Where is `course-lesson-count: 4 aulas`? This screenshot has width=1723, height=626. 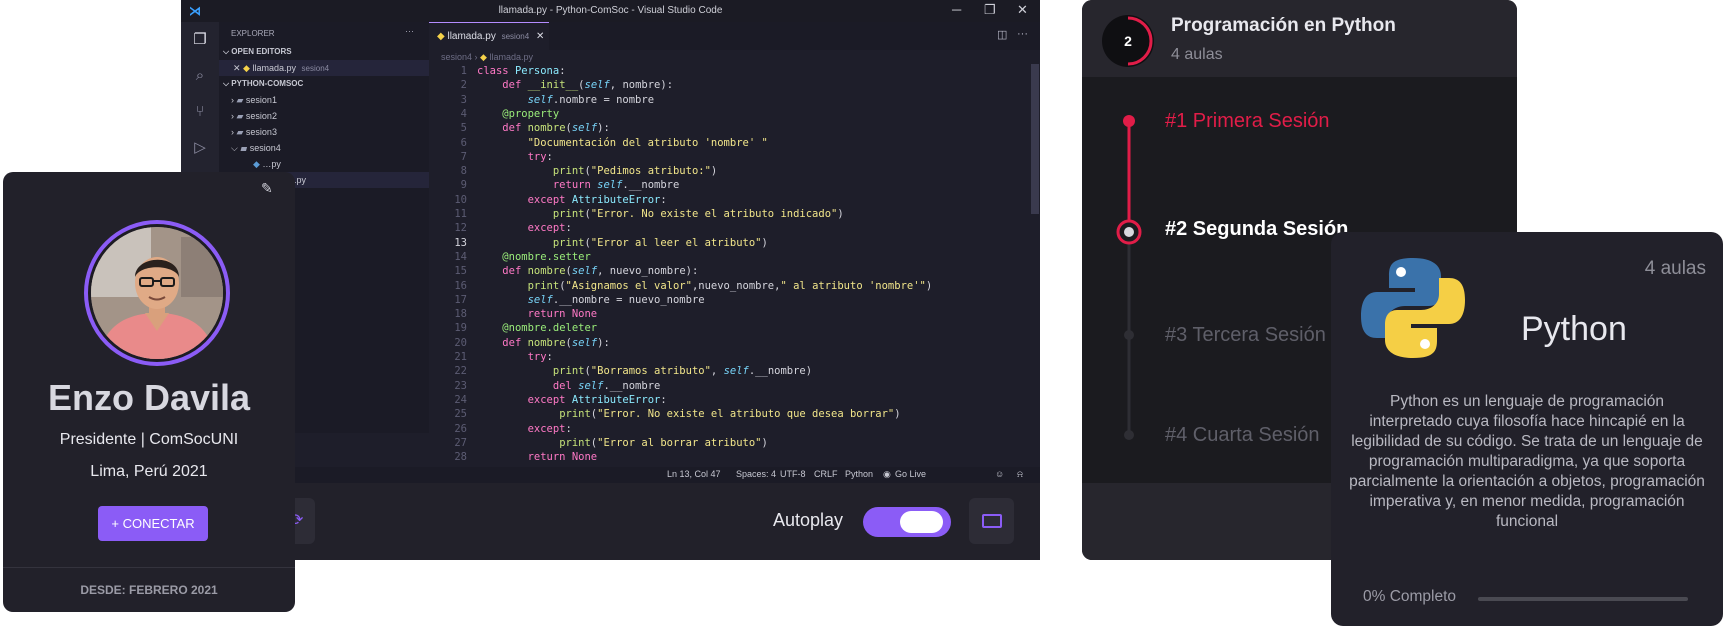
course-lesson-count: 4 aulas is located at coordinates (1197, 54).